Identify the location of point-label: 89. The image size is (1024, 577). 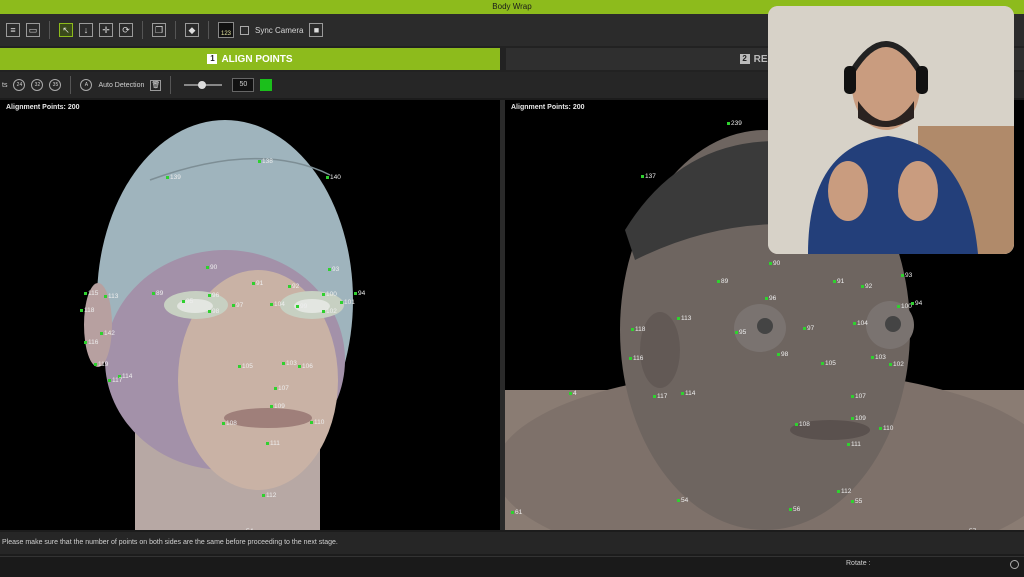
(159, 293).